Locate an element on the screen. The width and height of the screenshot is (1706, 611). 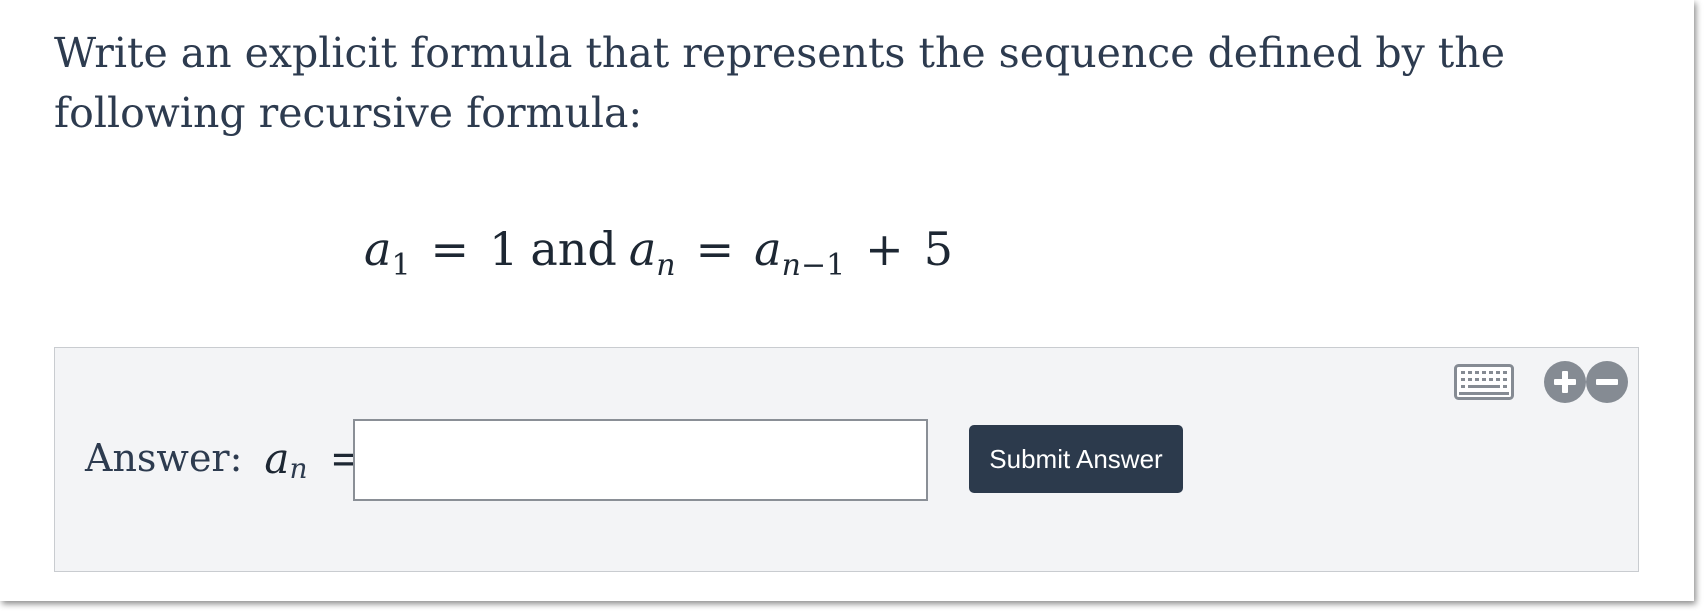
answer-var: a is located at coordinates (277, 458).